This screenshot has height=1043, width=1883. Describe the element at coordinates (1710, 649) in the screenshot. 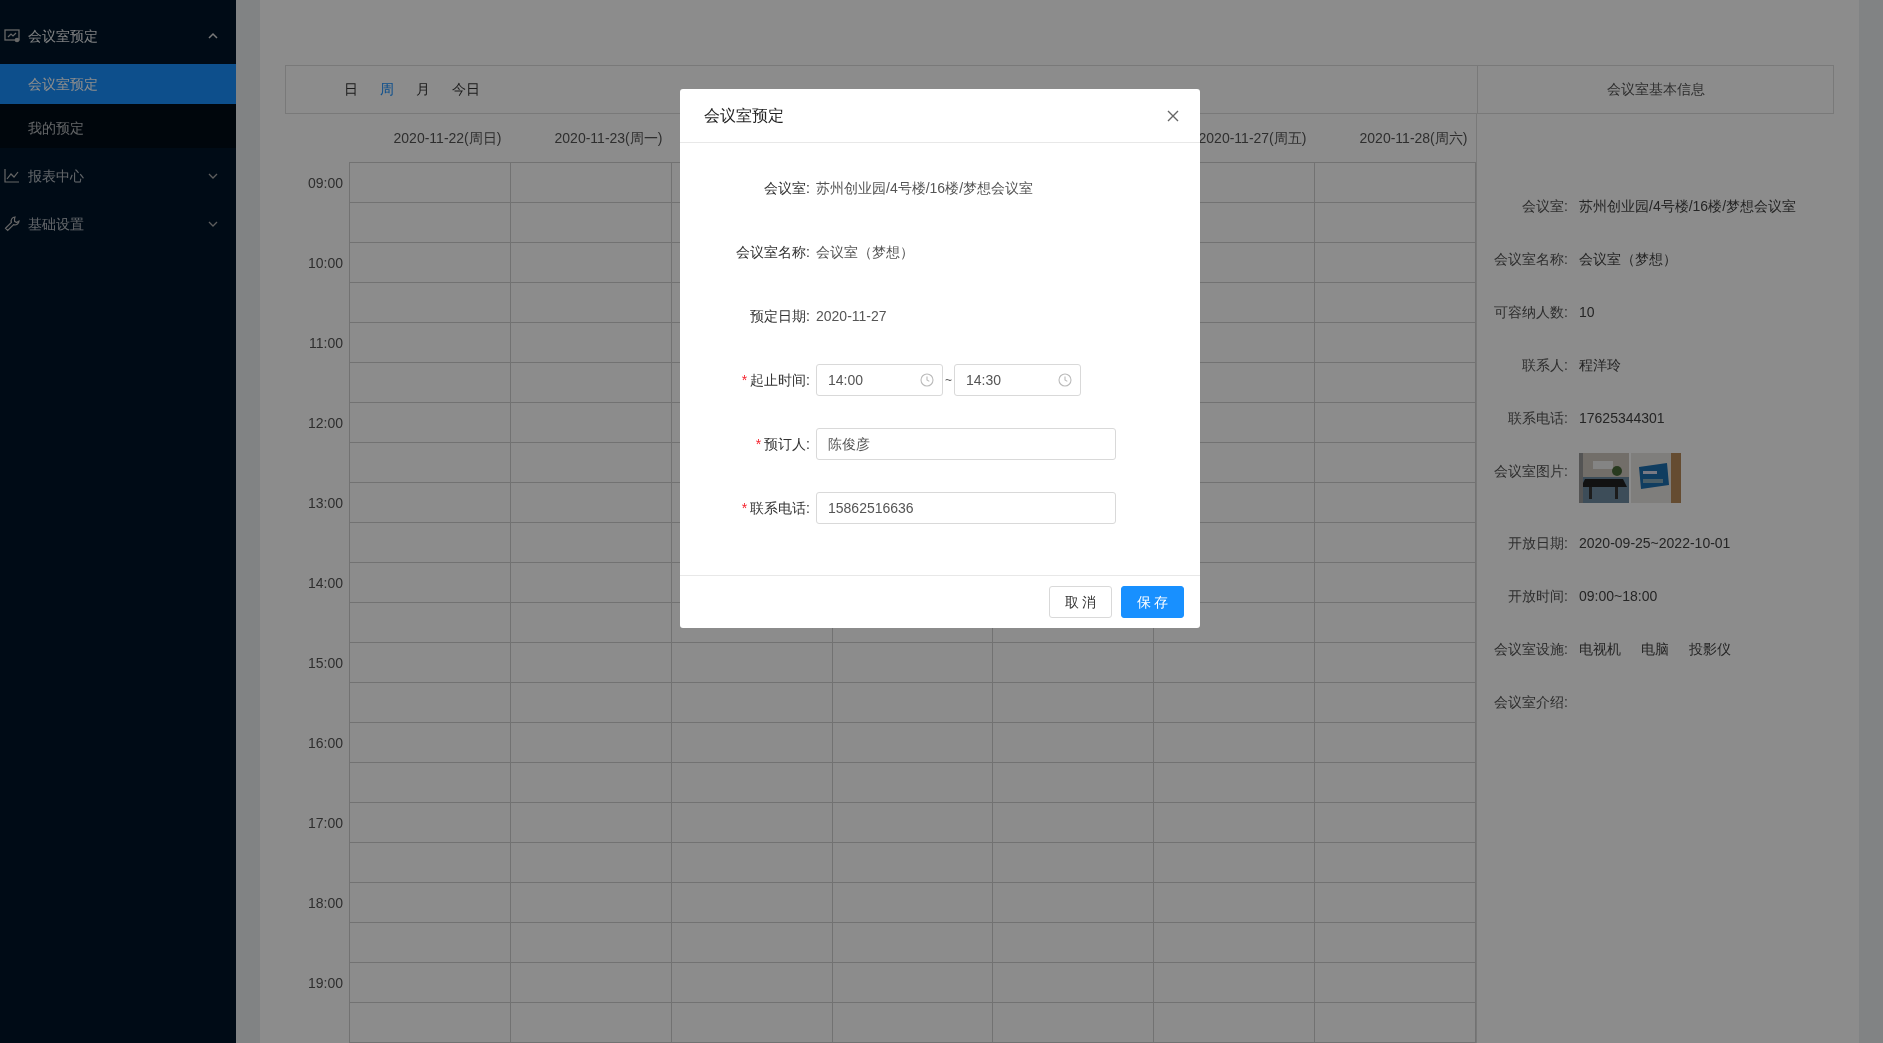

I see `facility-tag: 投影仪` at that location.